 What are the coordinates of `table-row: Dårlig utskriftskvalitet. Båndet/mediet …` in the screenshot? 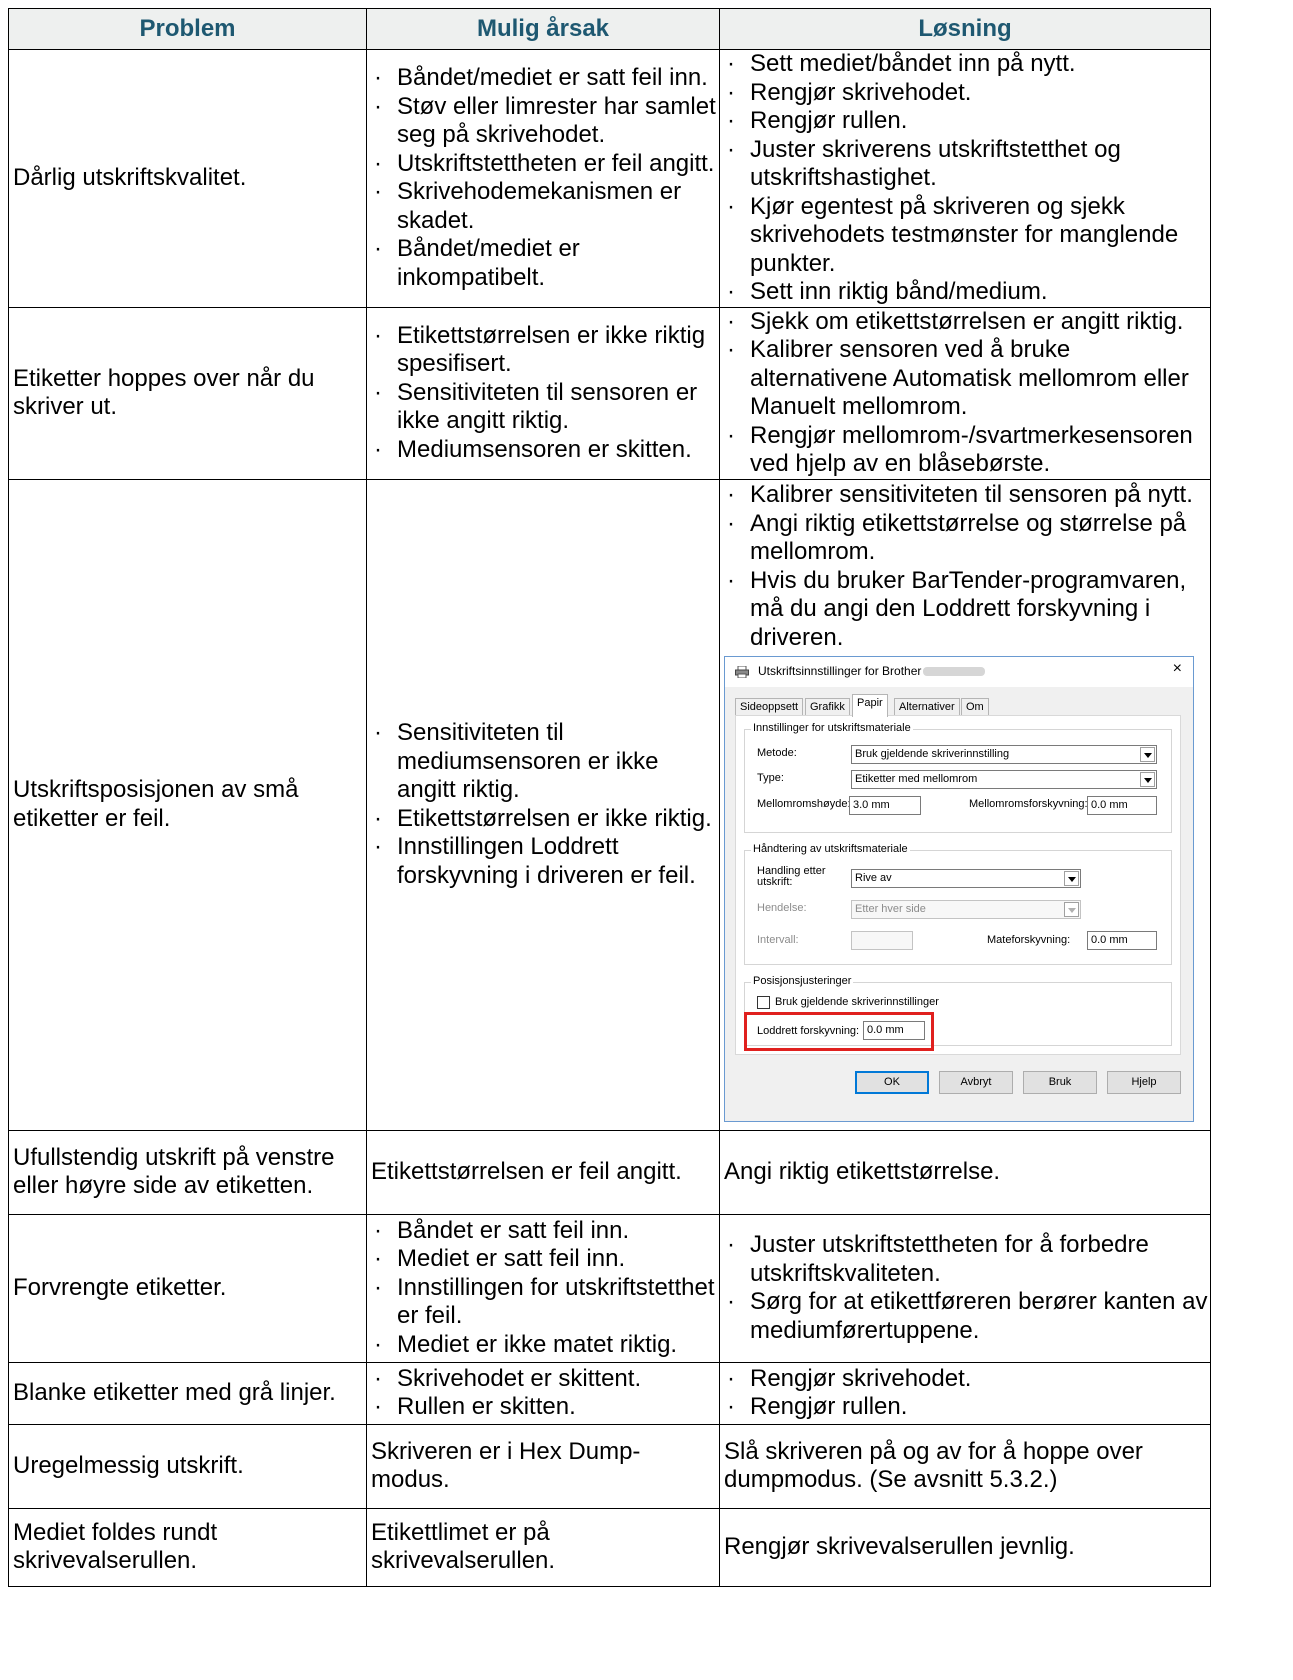 It's located at (609, 178).